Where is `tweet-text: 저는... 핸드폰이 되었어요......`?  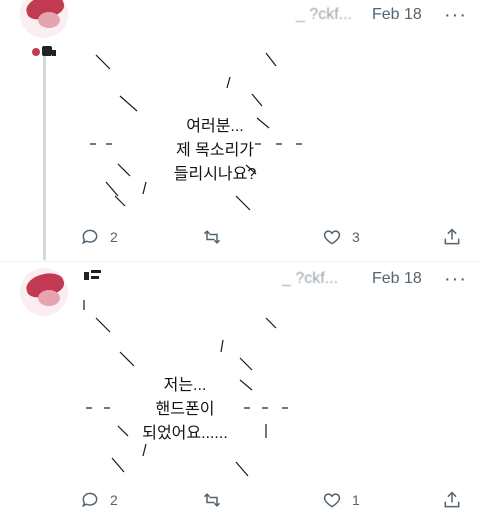 tweet-text: 저는... 핸드폰이 되었어요...... is located at coordinates (185, 410).